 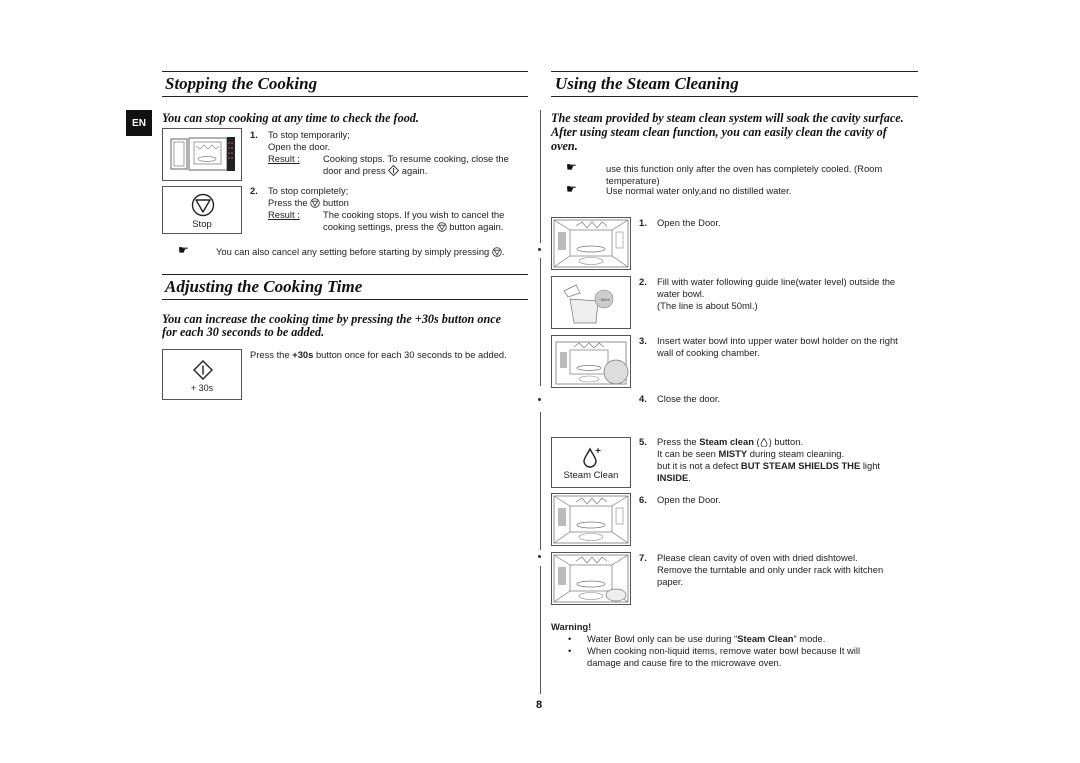 What do you see at coordinates (571, 626) in the screenshot?
I see `warning-title: Warning!` at bounding box center [571, 626].